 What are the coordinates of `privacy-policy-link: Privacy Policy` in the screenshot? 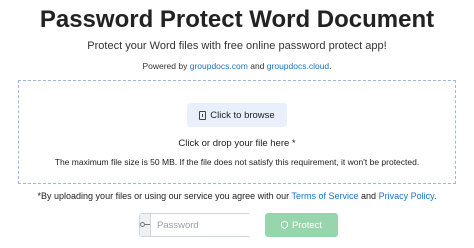 It's located at (406, 196).